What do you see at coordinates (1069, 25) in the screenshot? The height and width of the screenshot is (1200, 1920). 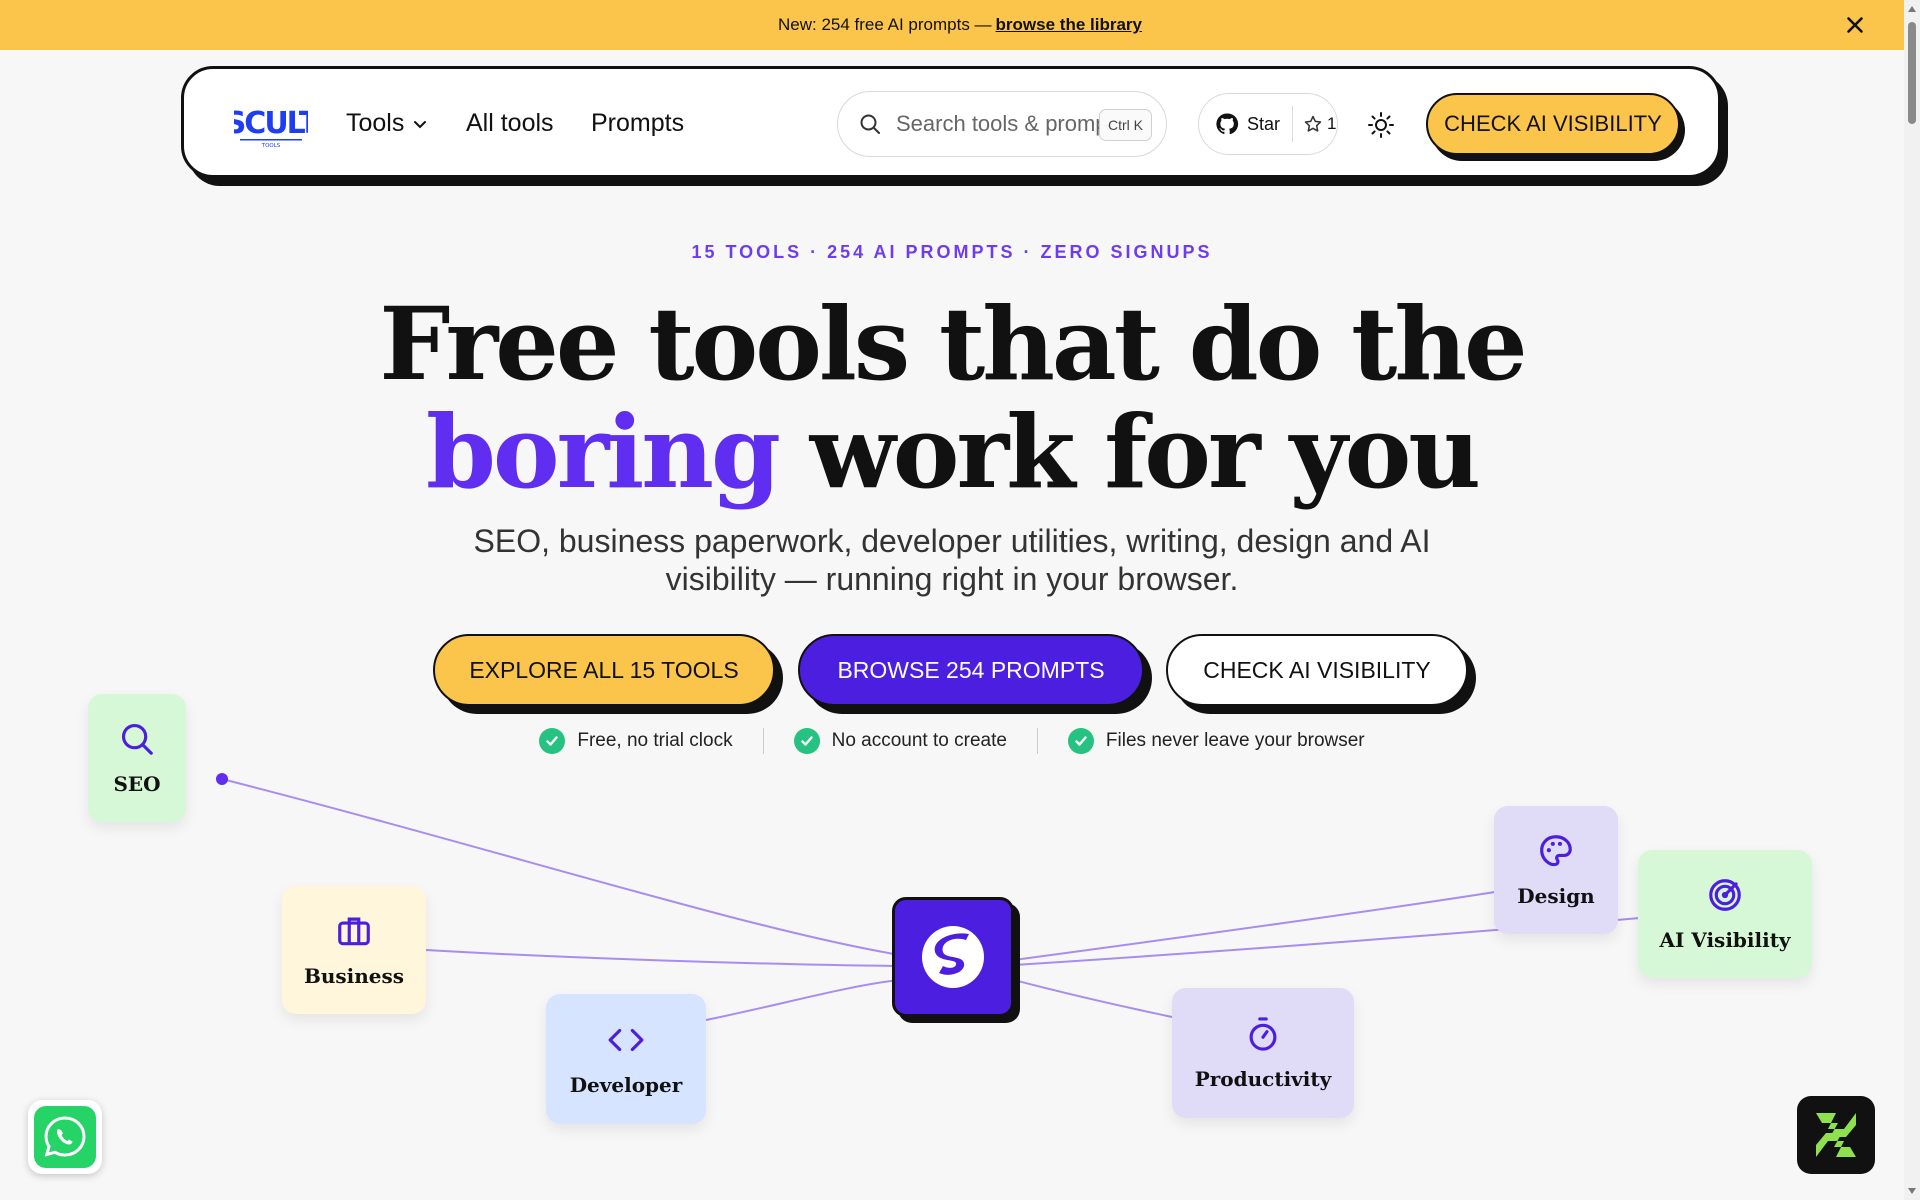 I see `announcement-link: browse the library` at bounding box center [1069, 25].